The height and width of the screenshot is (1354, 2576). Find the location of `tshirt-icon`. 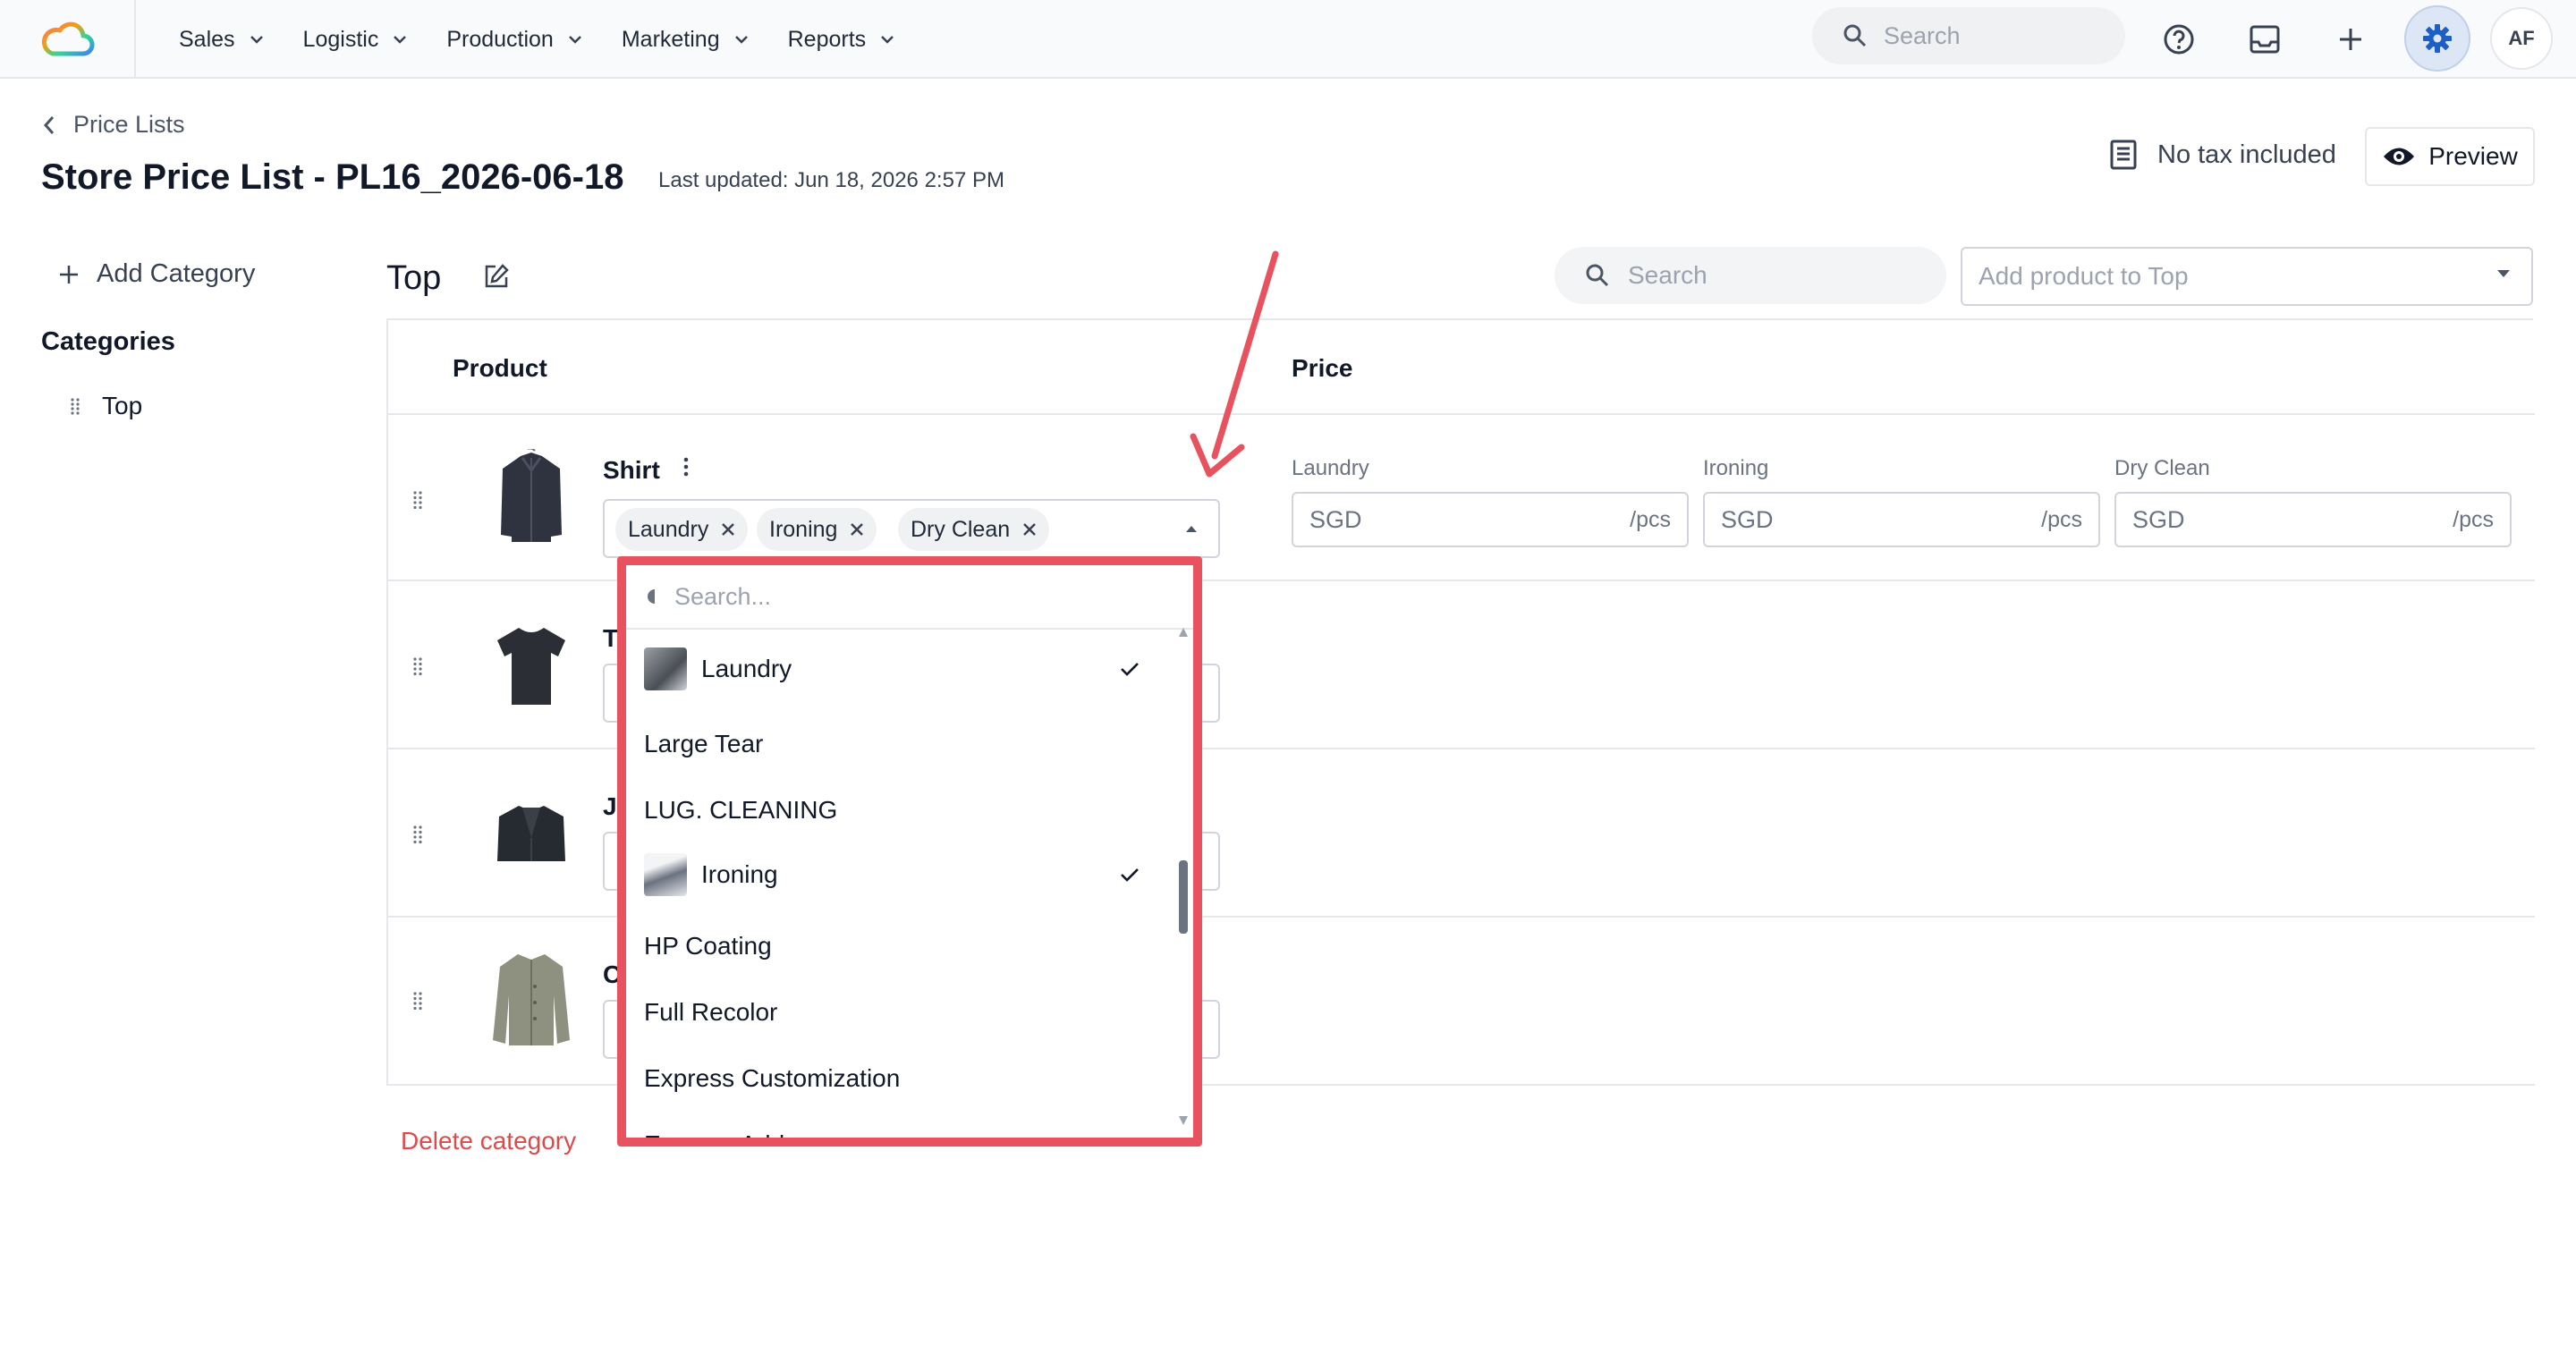

tshirt-icon is located at coordinates (531, 666).